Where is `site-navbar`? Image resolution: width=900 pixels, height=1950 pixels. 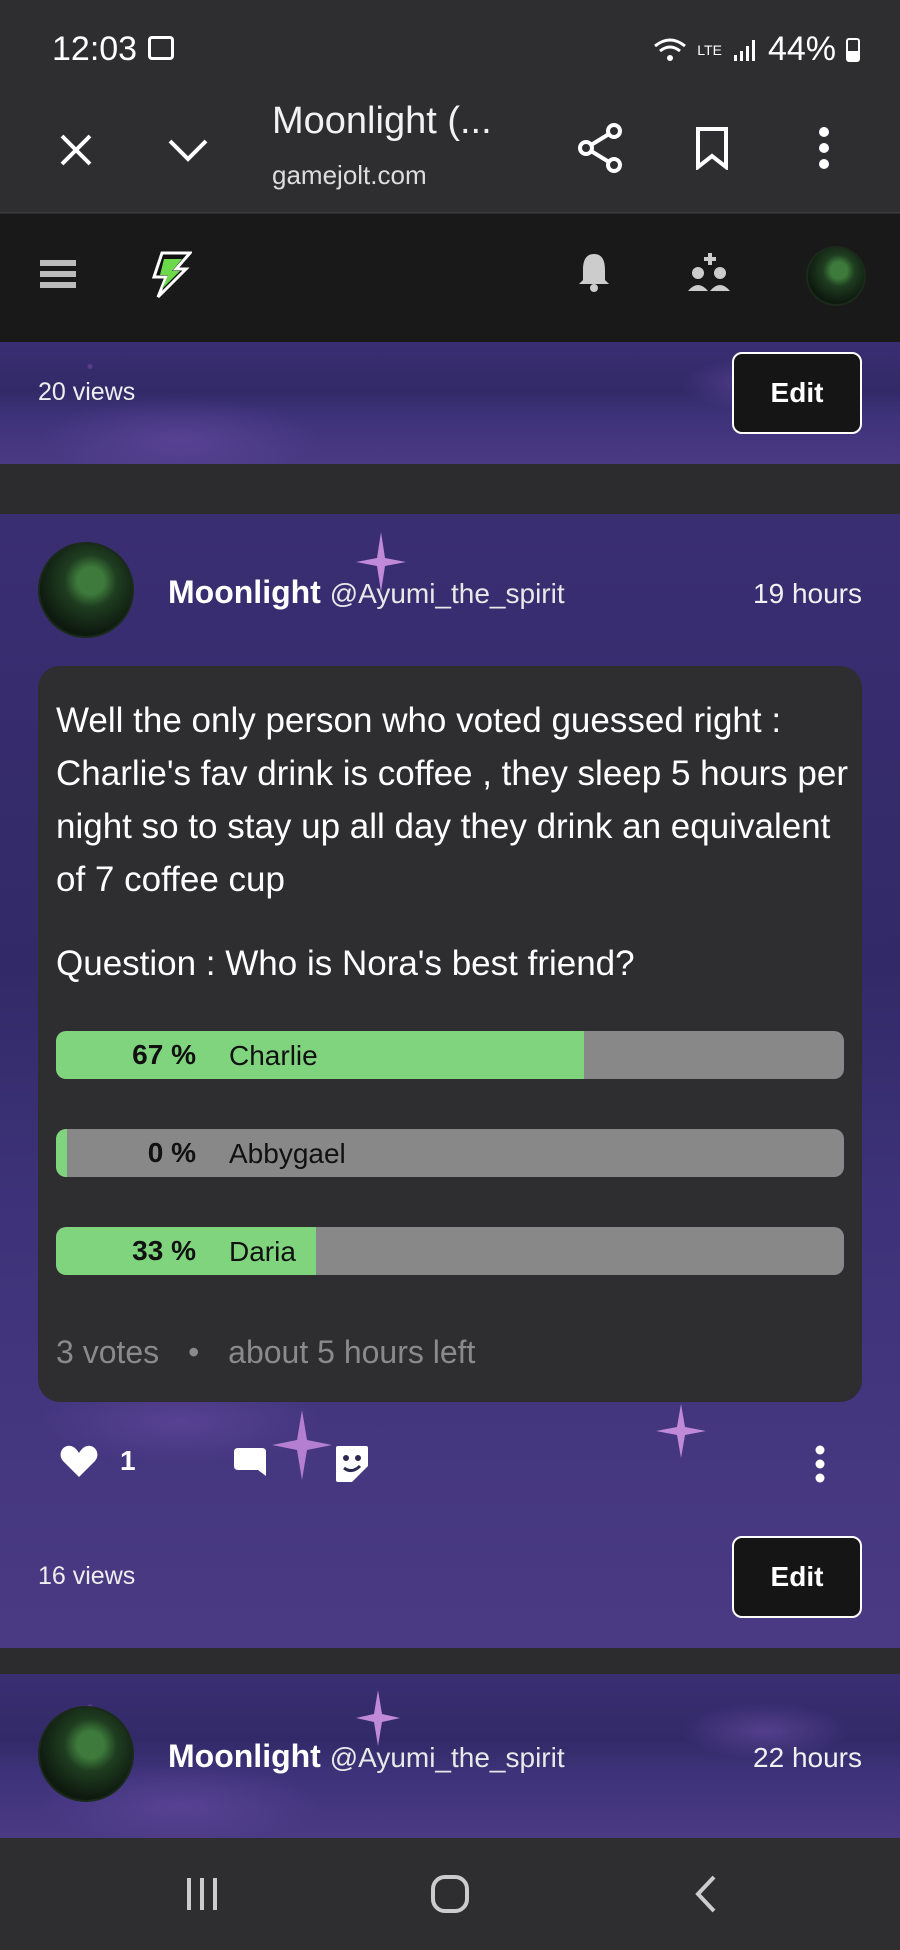 site-navbar is located at coordinates (450, 278).